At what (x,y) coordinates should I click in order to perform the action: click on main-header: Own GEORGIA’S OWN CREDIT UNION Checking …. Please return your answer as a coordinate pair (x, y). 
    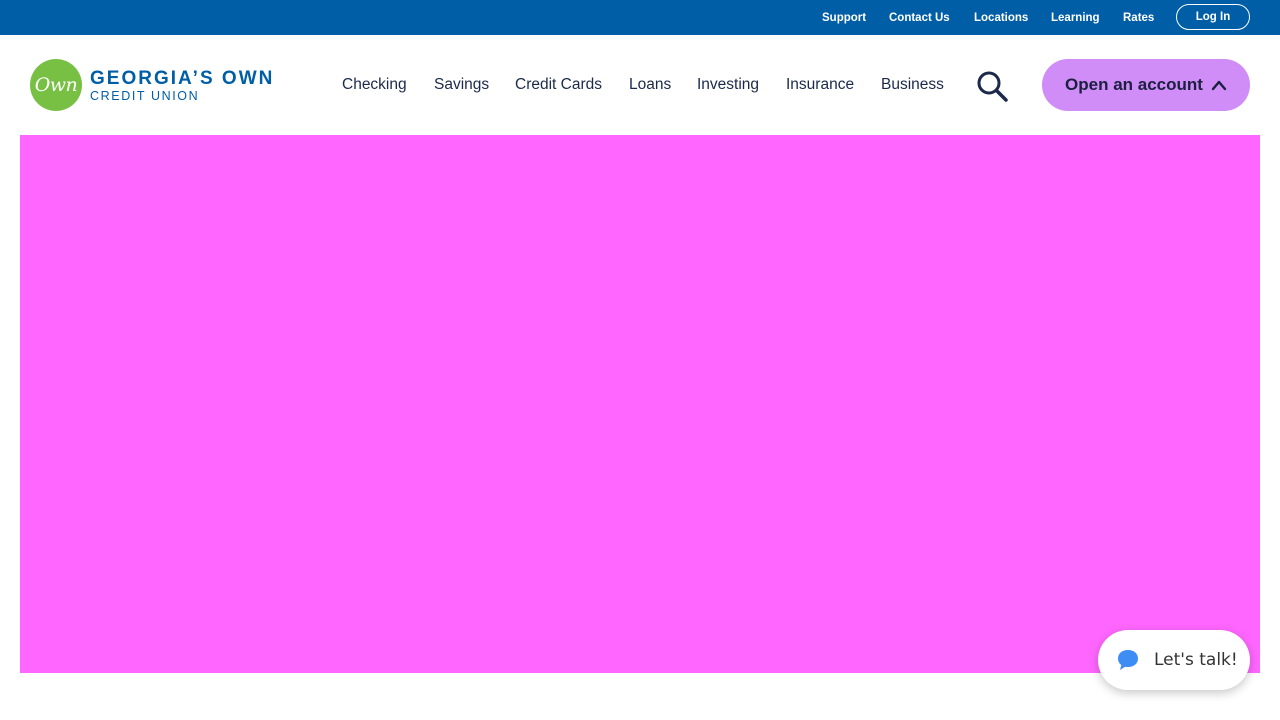
    Looking at the image, I should click on (640, 85).